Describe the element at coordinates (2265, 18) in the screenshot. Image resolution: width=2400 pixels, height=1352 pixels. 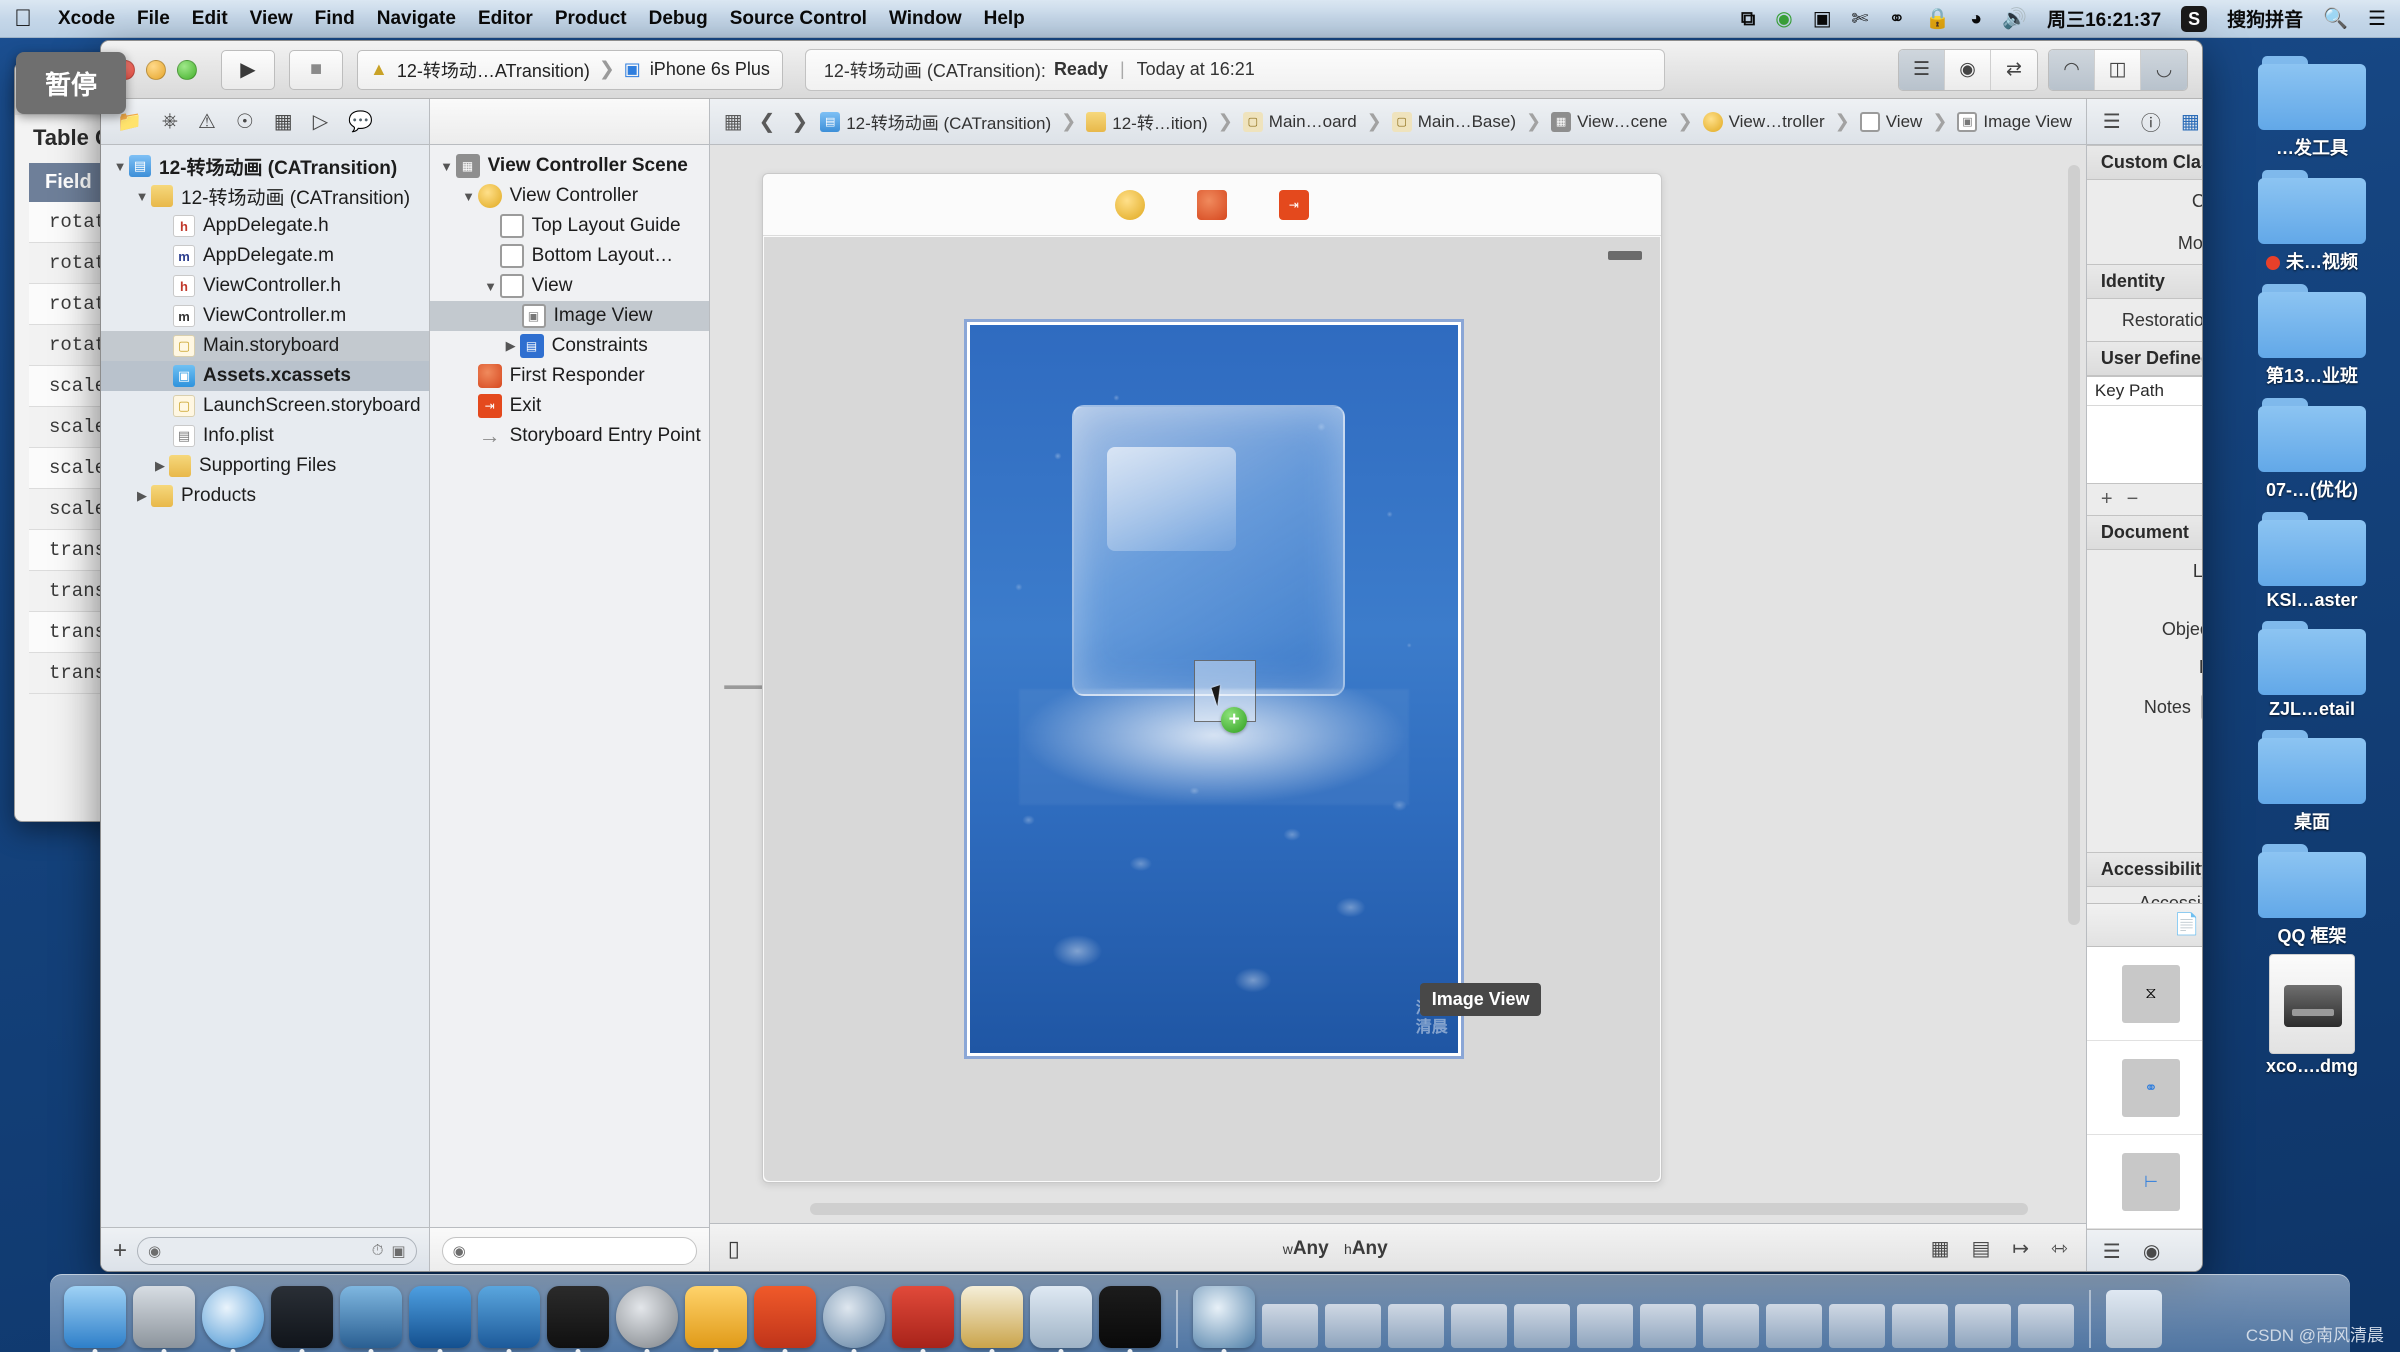
I see `input-method-label: 搜狗拼音` at that location.